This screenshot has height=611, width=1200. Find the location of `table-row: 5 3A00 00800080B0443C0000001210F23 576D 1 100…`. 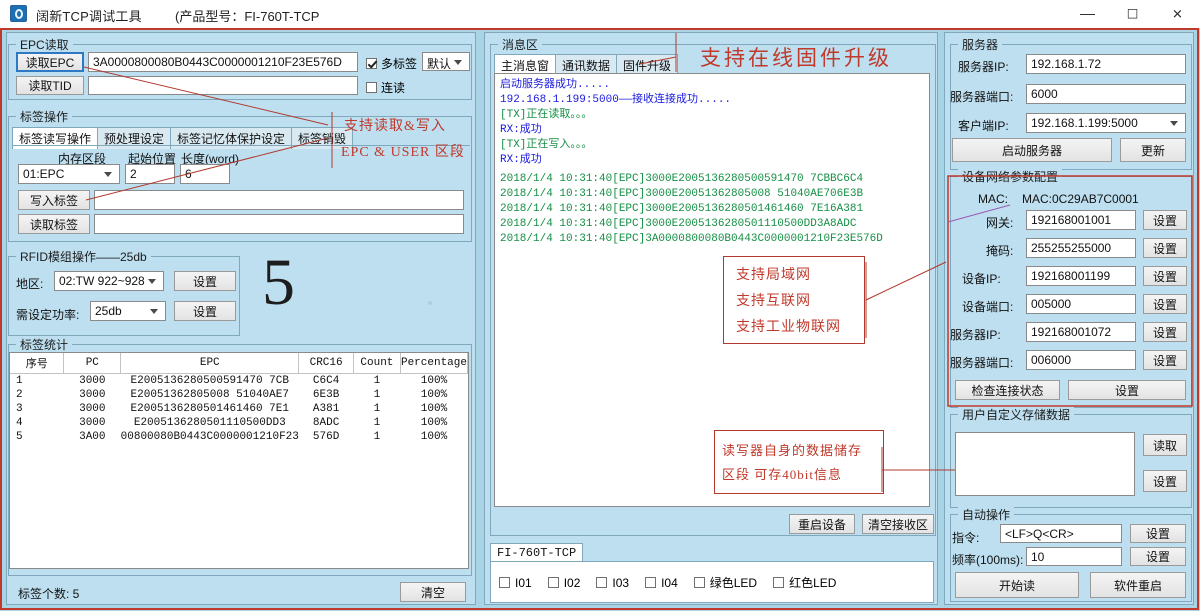

table-row: 5 3A00 00800080B0443C0000001210F23 576D 1 100… is located at coordinates (239, 437).